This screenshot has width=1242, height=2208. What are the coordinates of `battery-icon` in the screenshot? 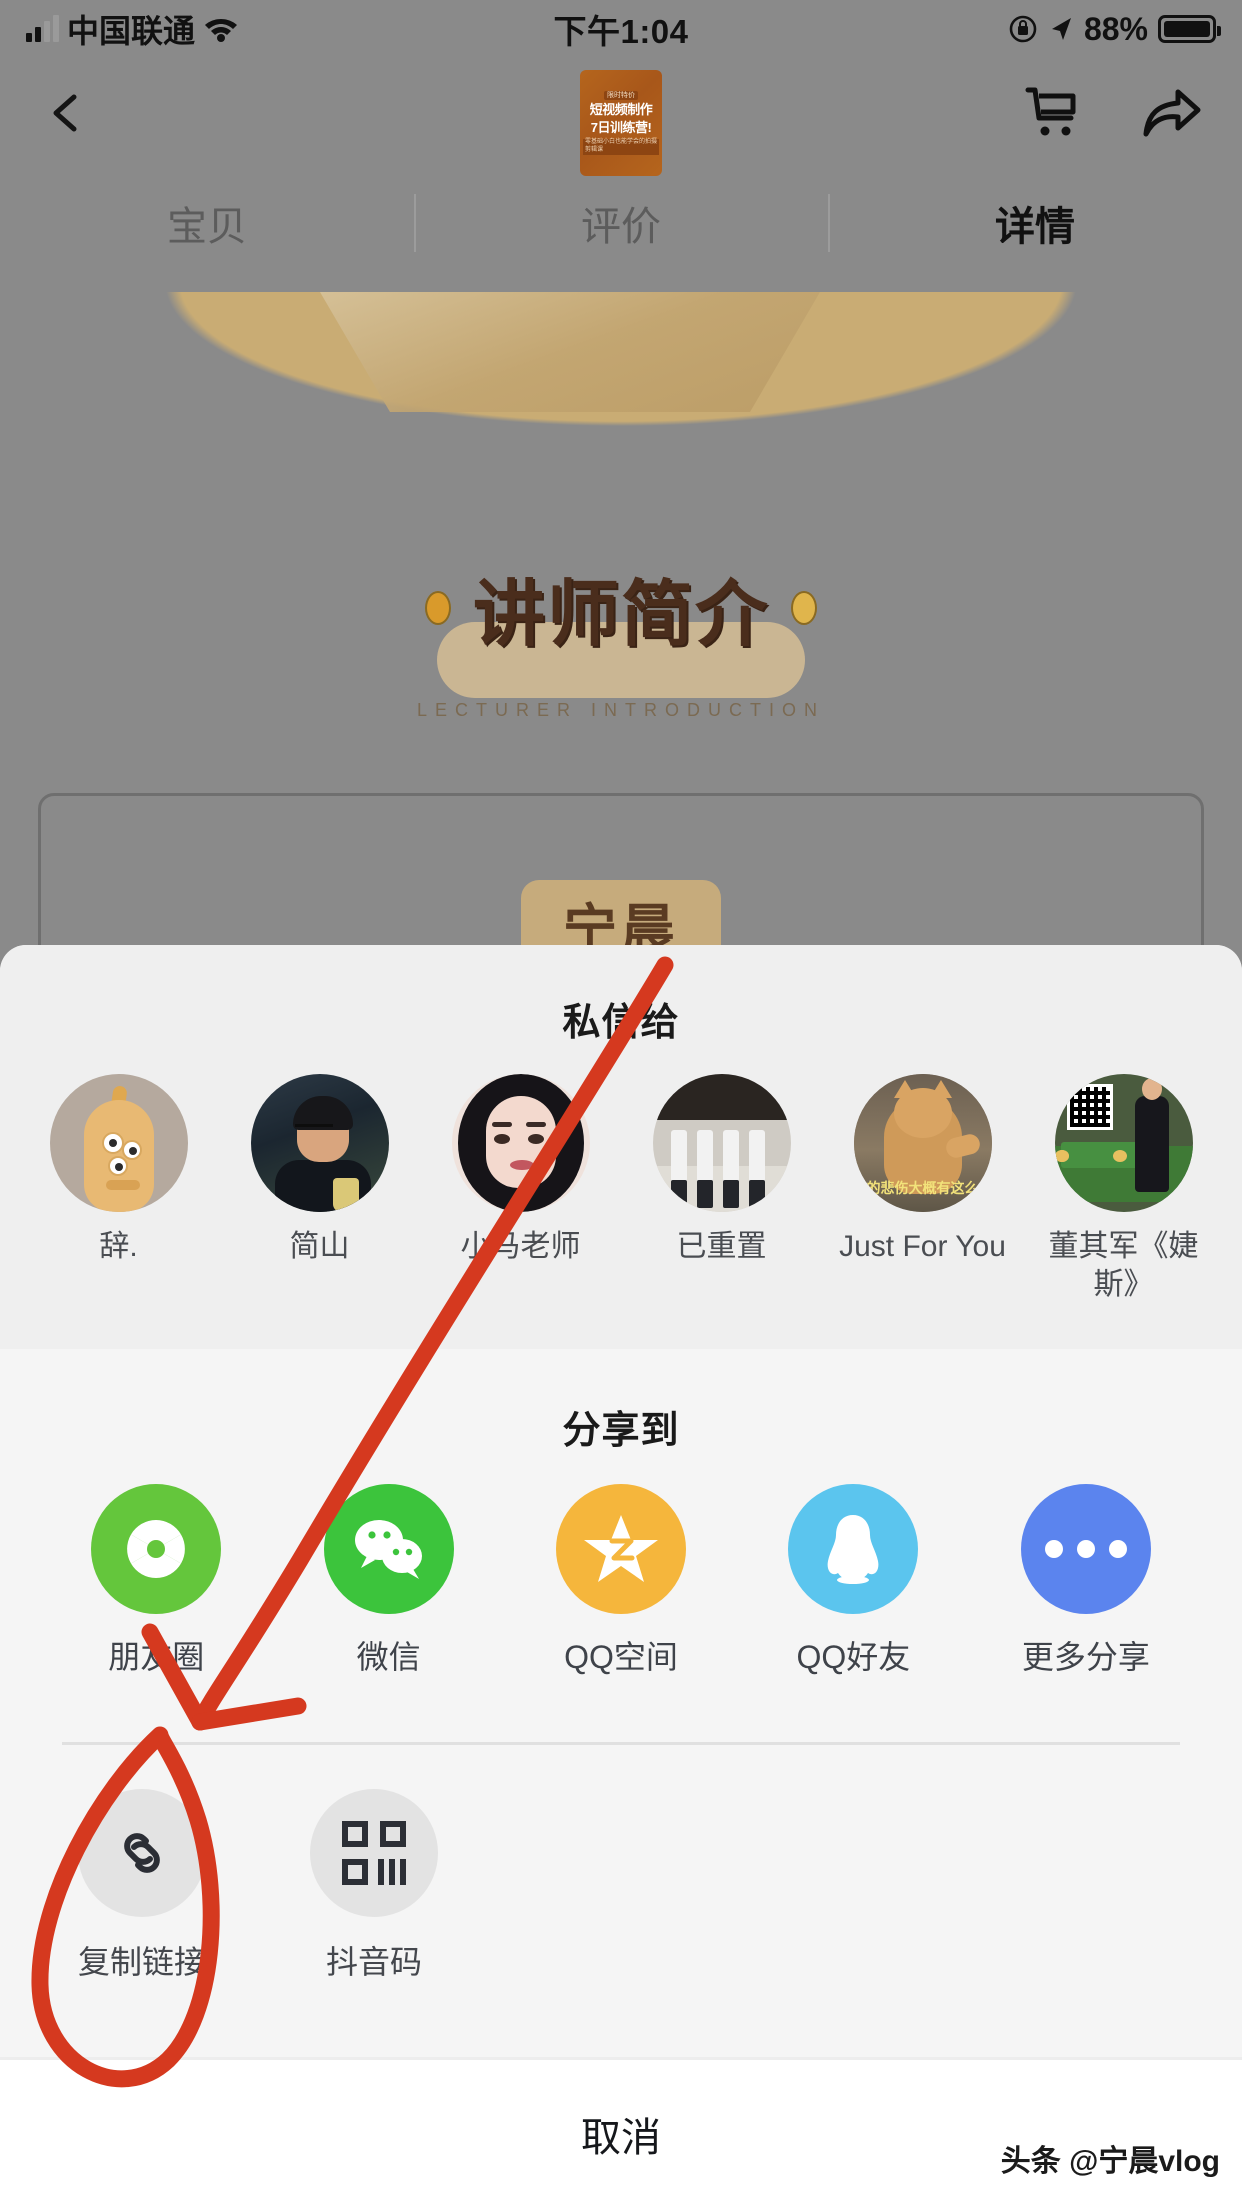 It's located at (1189, 29).